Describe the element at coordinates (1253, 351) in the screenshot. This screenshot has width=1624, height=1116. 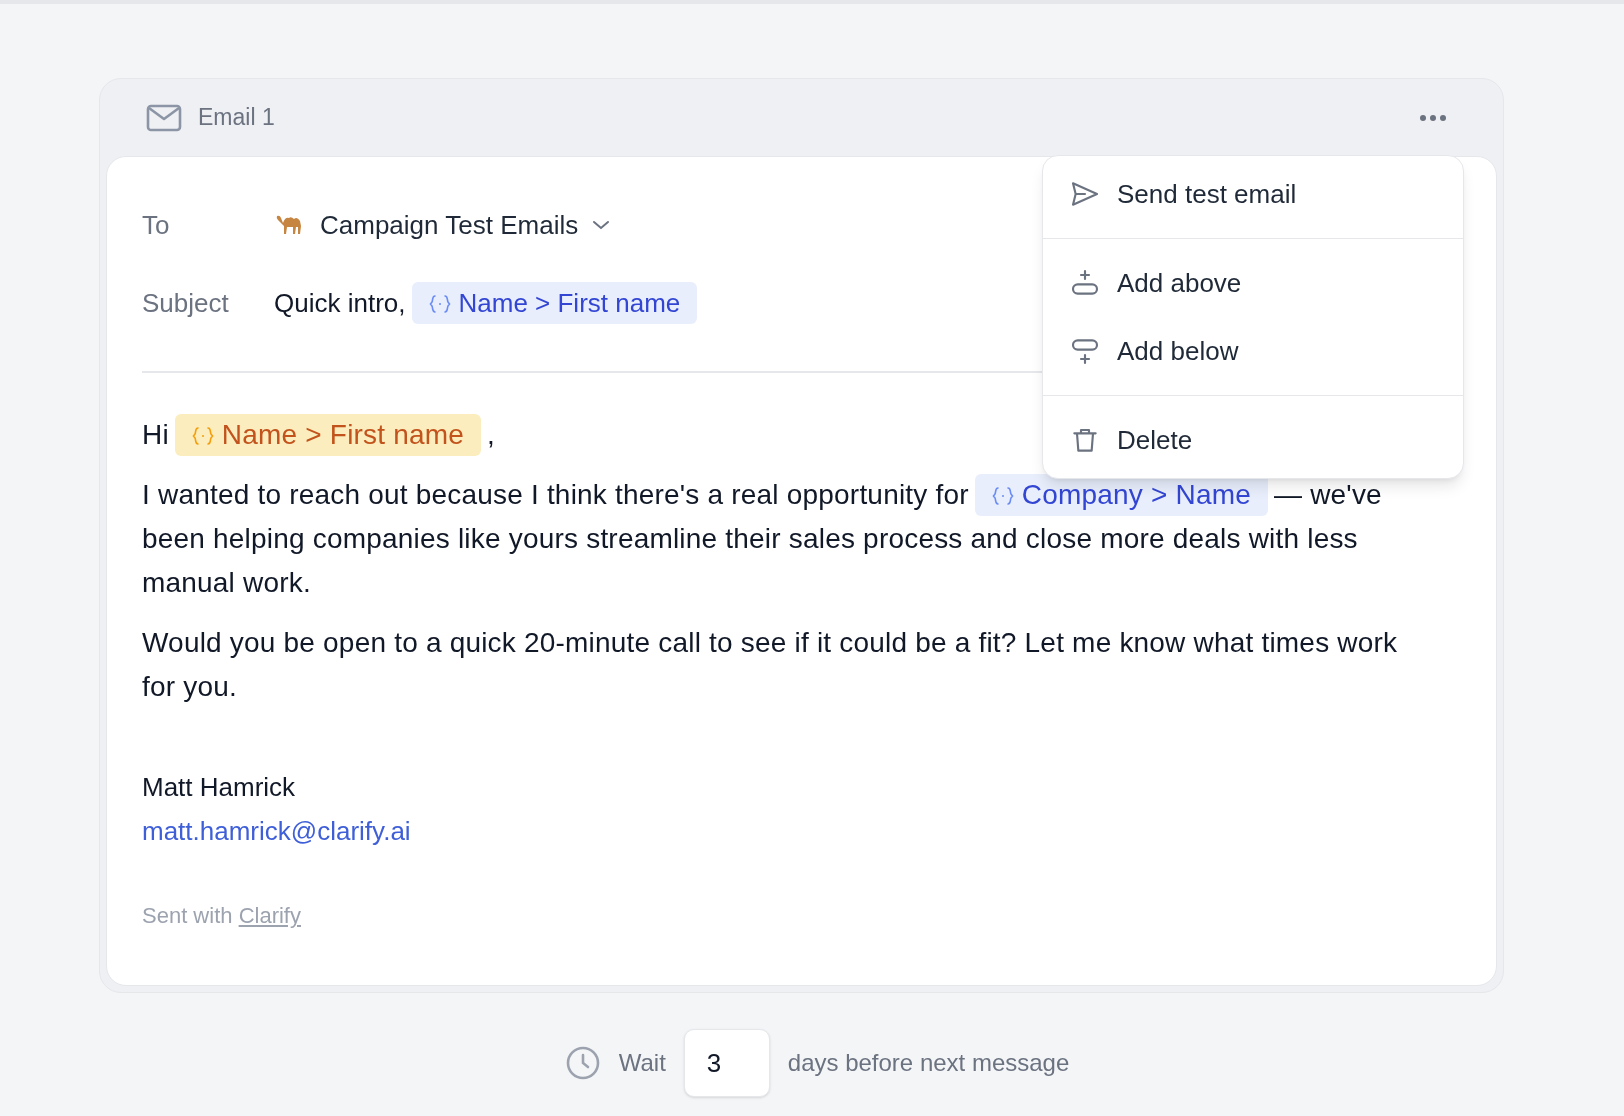
I see `menu-item: Add below` at that location.